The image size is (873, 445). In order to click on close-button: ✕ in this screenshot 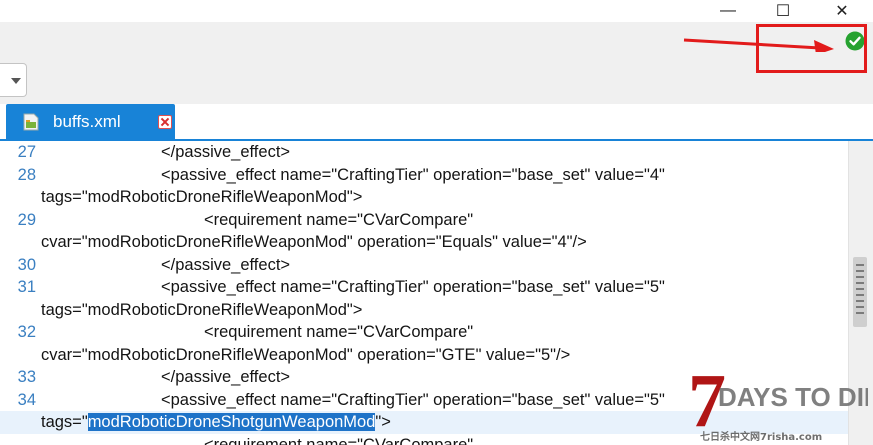, I will do `click(842, 11)`.